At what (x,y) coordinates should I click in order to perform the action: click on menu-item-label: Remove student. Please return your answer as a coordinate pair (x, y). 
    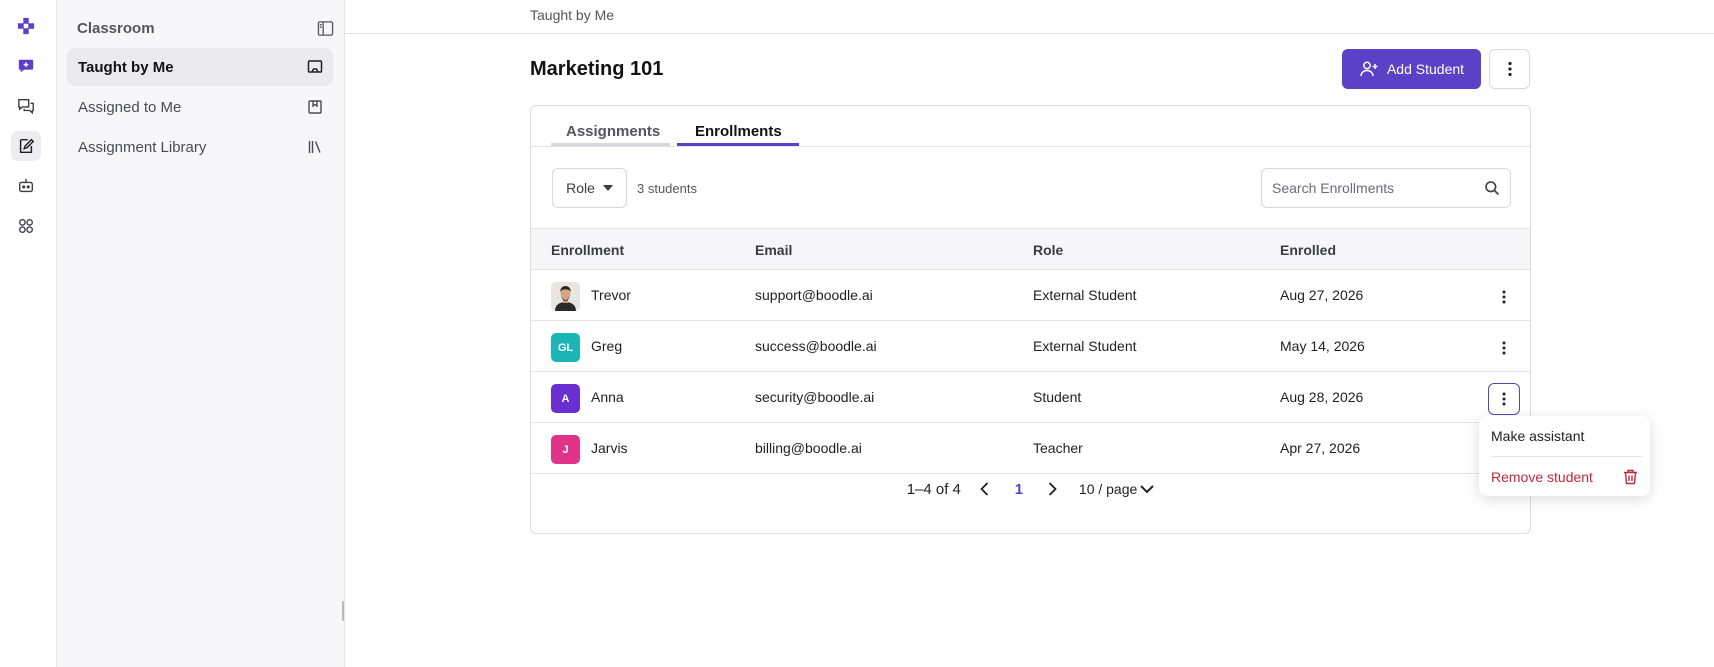
    Looking at the image, I should click on (1542, 477).